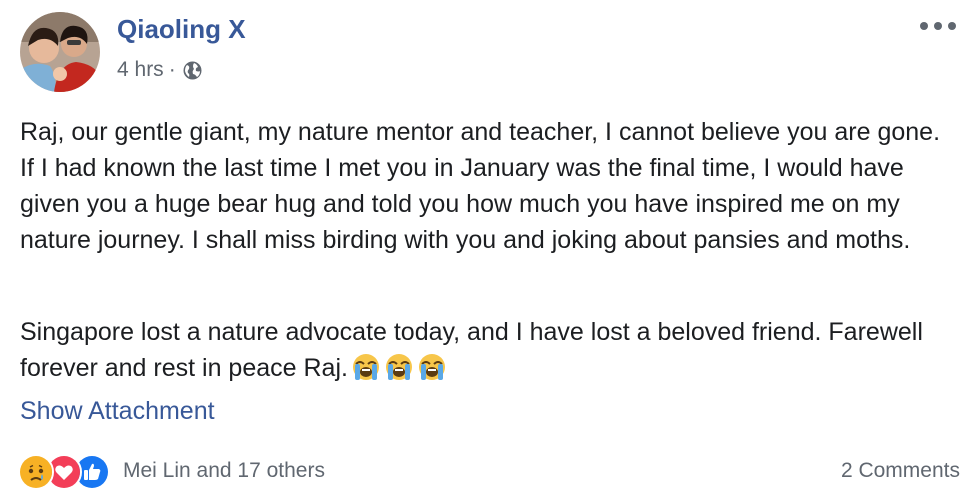 The image size is (978, 496). What do you see at coordinates (224, 471) in the screenshot?
I see `reaction-names: Mei Lin and 17 others` at bounding box center [224, 471].